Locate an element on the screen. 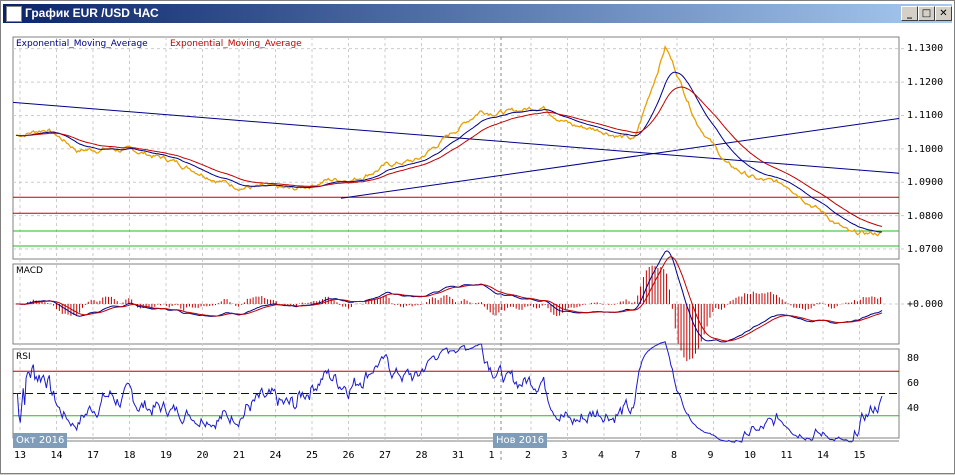 The image size is (955, 475). price-axis-label: 1.1100 is located at coordinates (925, 115).